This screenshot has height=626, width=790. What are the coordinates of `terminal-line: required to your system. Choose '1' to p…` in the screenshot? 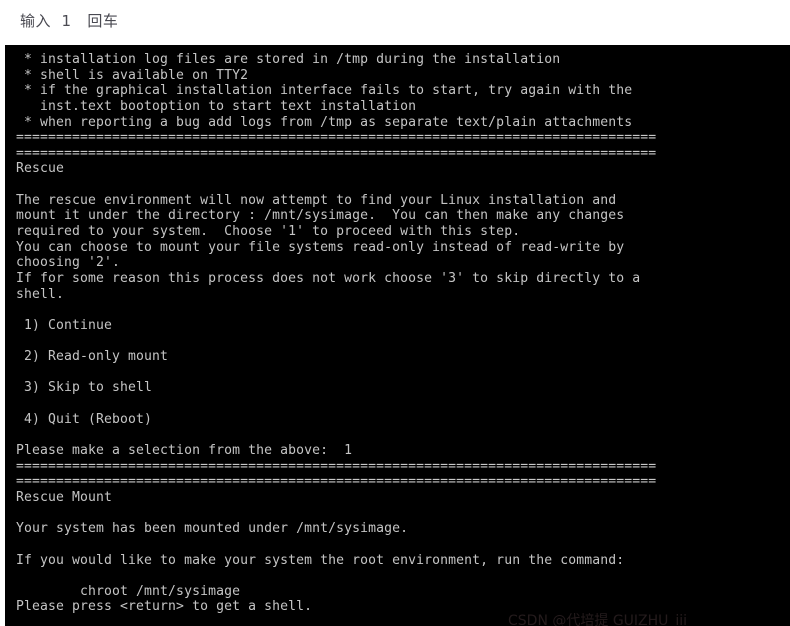 It's located at (268, 232).